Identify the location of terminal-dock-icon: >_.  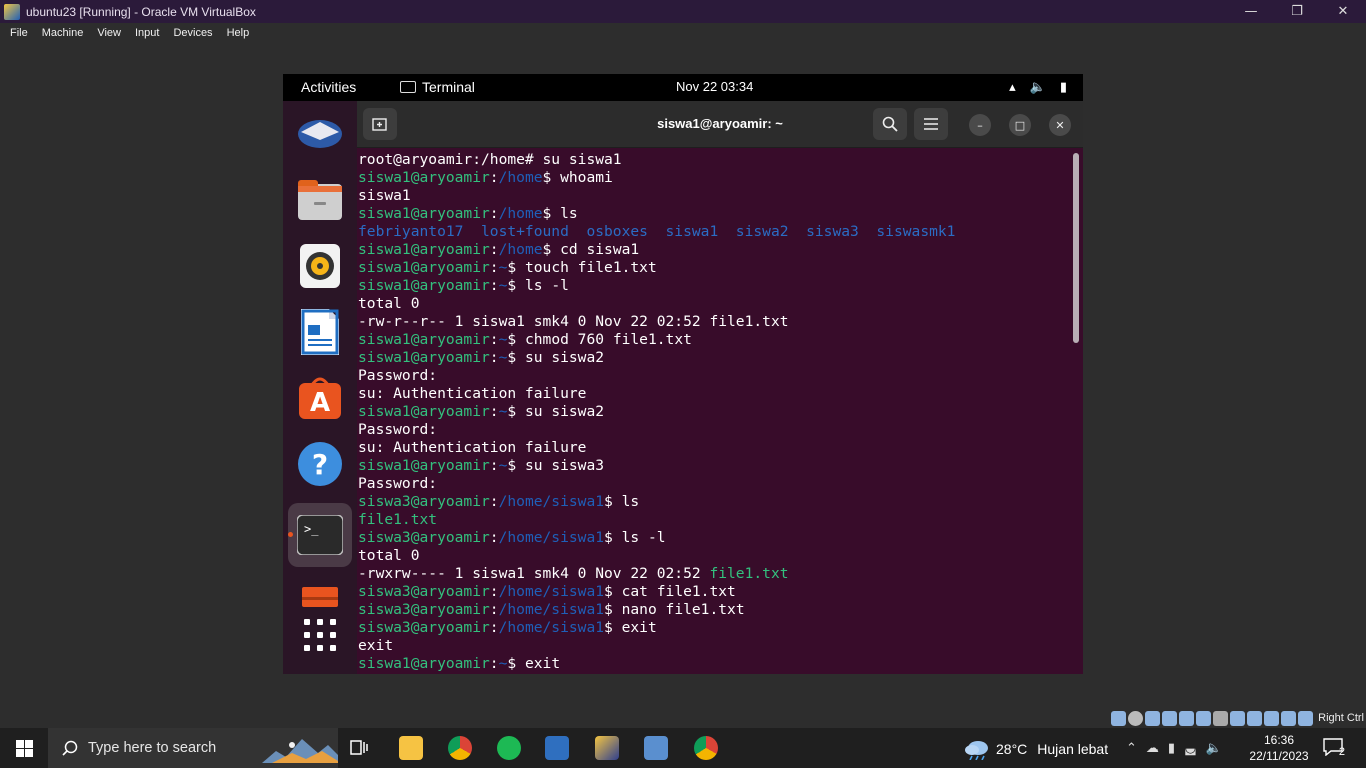
(320, 535).